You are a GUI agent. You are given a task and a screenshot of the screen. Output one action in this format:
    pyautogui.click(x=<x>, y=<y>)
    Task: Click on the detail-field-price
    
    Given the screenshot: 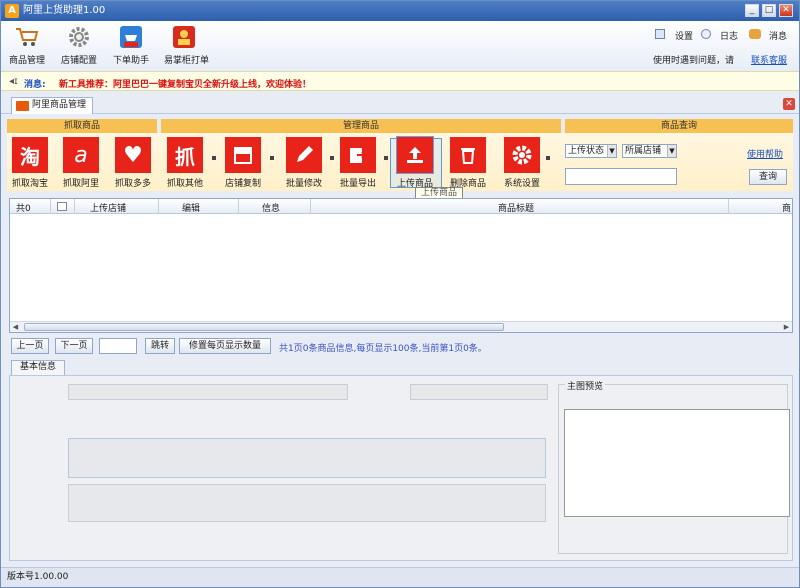 What is the action you would take?
    pyautogui.click(x=479, y=392)
    